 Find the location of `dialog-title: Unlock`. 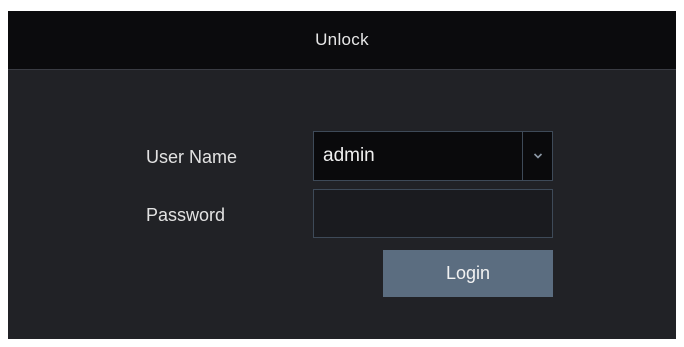

dialog-title: Unlock is located at coordinates (342, 39).